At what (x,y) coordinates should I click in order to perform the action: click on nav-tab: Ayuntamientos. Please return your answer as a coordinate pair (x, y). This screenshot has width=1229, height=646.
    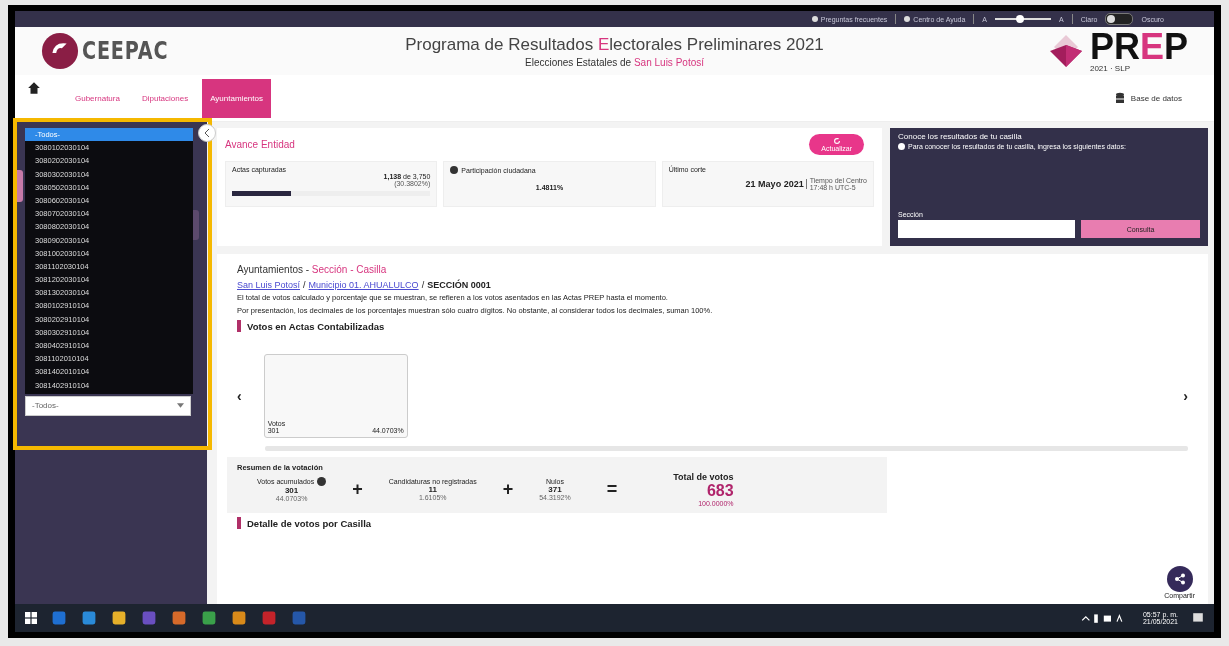
    Looking at the image, I should click on (236, 98).